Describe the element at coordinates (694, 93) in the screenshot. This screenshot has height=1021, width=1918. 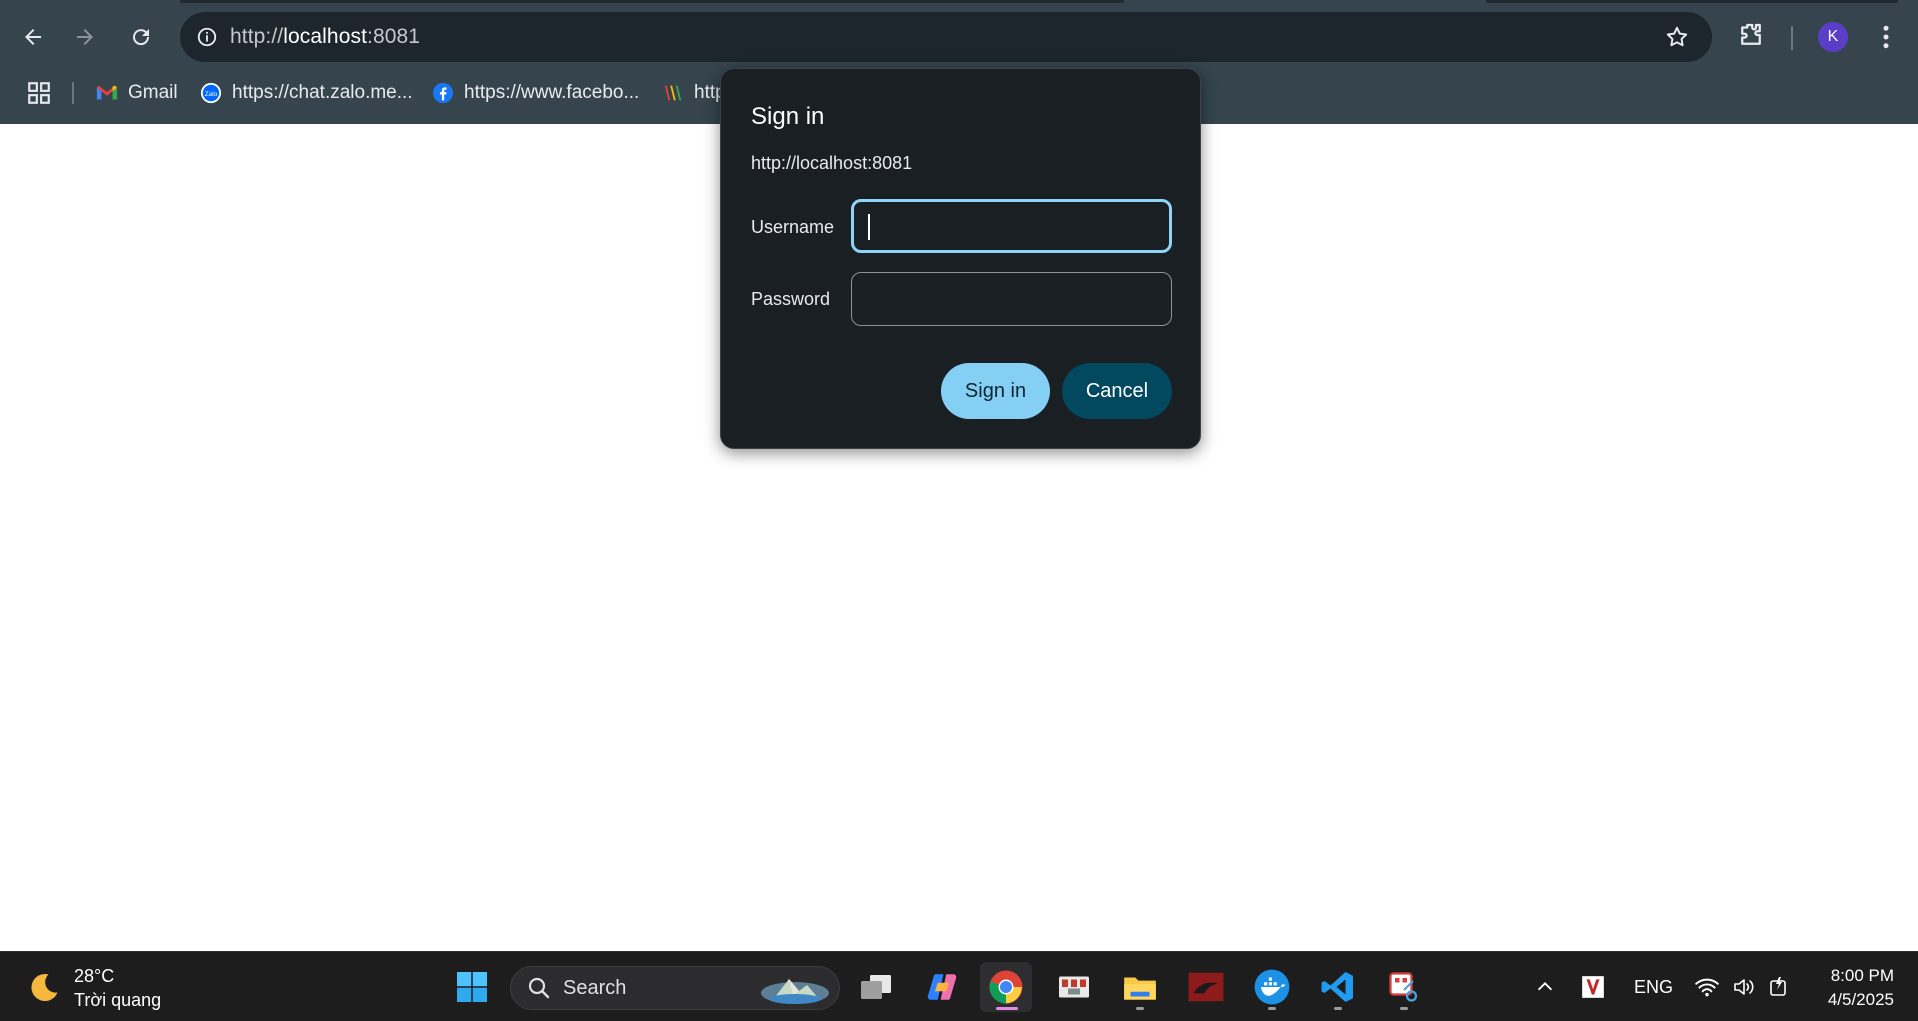
I see `bookmark-site: http` at that location.